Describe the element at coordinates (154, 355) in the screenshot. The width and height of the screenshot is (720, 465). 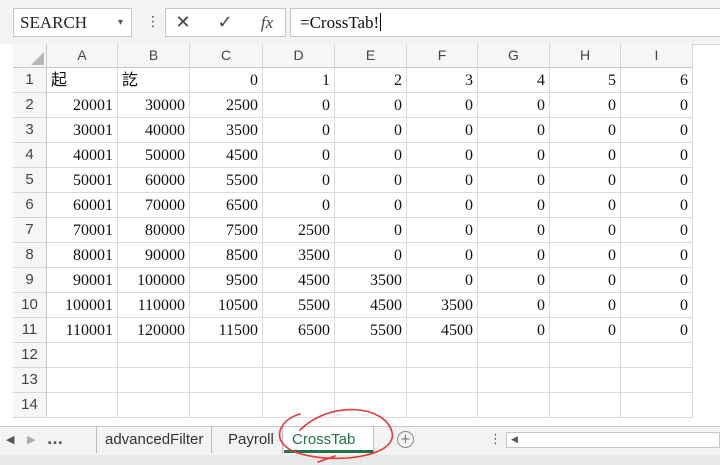
I see `cell-b12` at that location.